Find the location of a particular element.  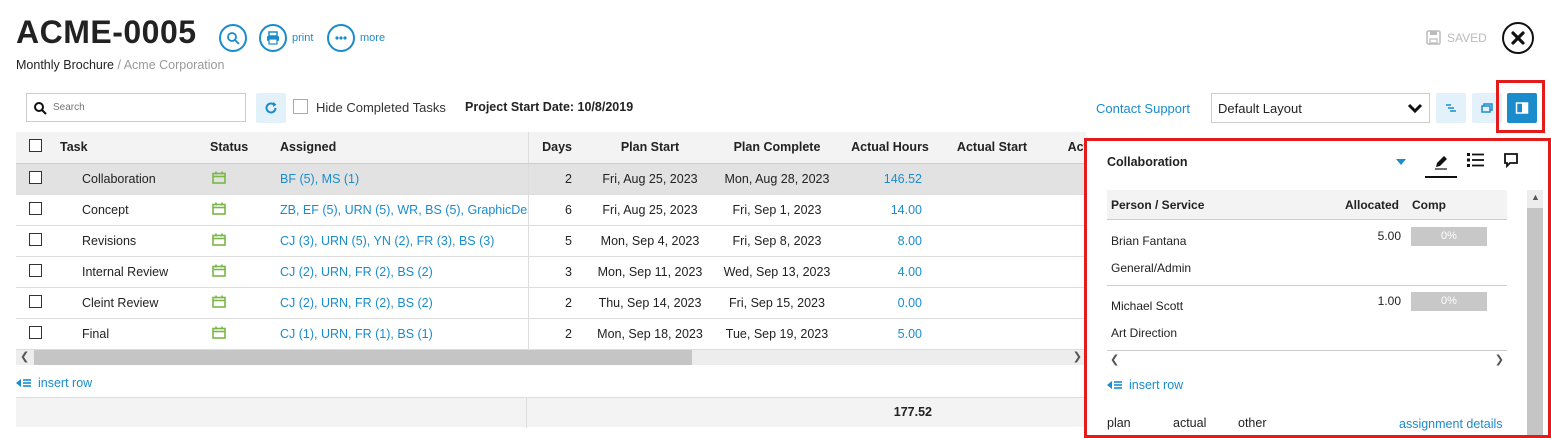

actual-hours-cell: 8.00 is located at coordinates (890, 241).